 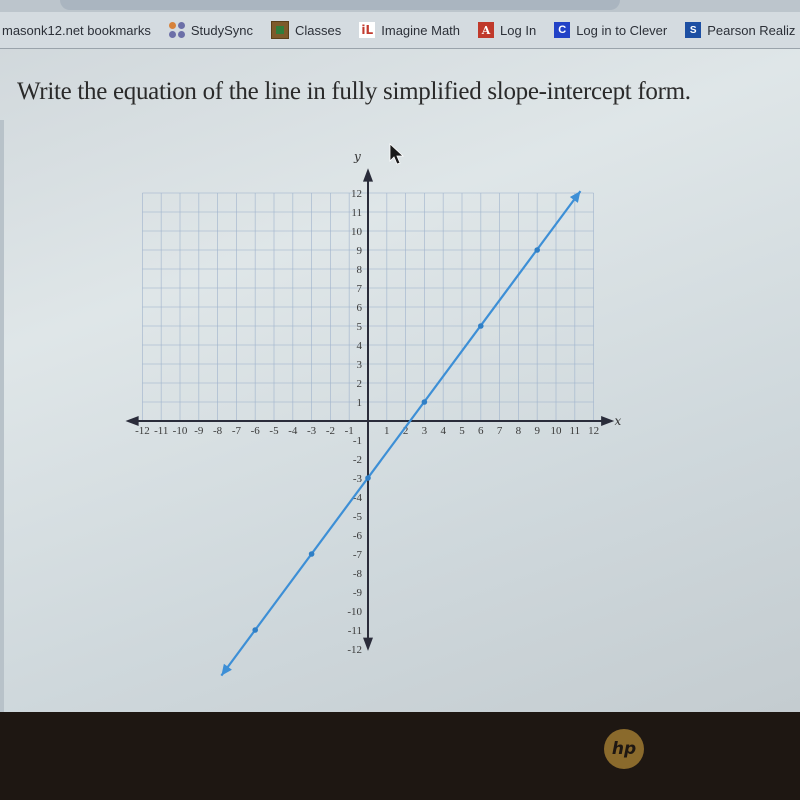 I want to click on x-tick-label: -11, so click(x=161, y=431).